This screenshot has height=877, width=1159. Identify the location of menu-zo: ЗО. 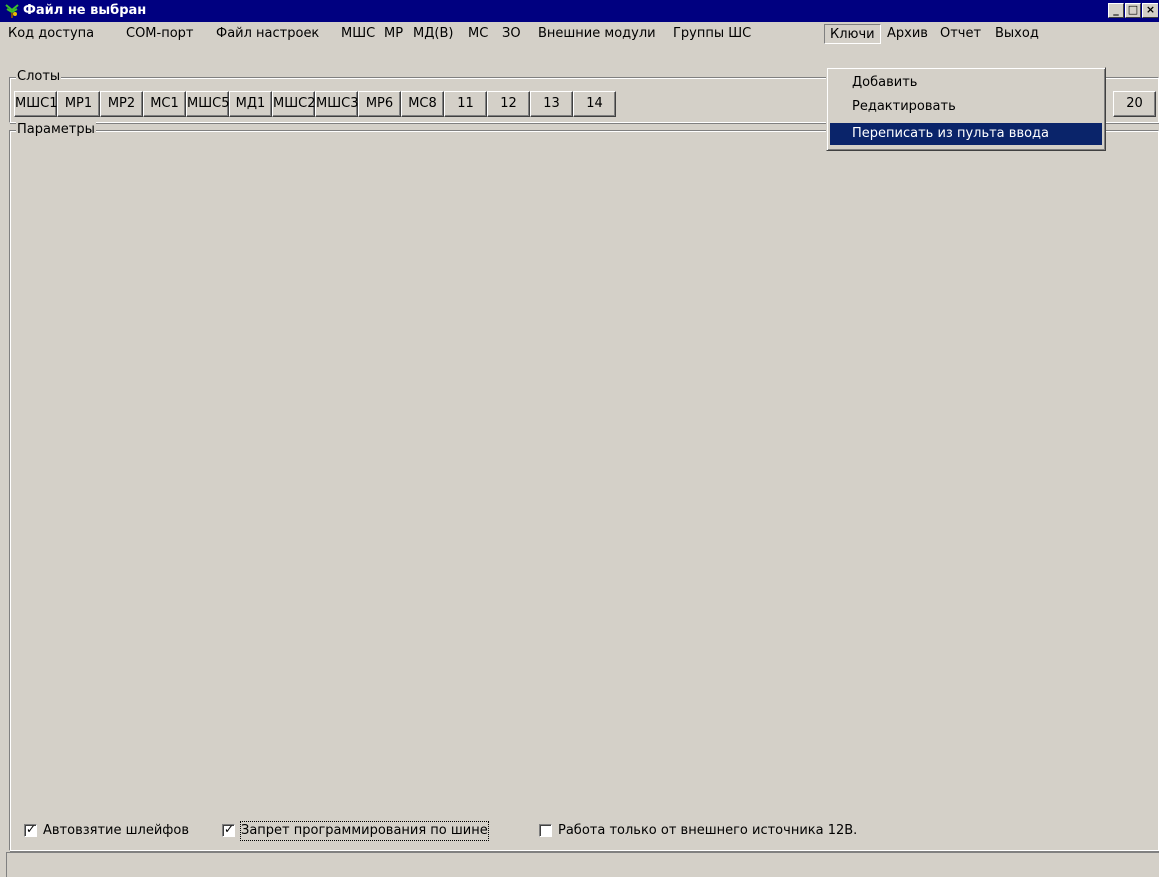
(511, 34).